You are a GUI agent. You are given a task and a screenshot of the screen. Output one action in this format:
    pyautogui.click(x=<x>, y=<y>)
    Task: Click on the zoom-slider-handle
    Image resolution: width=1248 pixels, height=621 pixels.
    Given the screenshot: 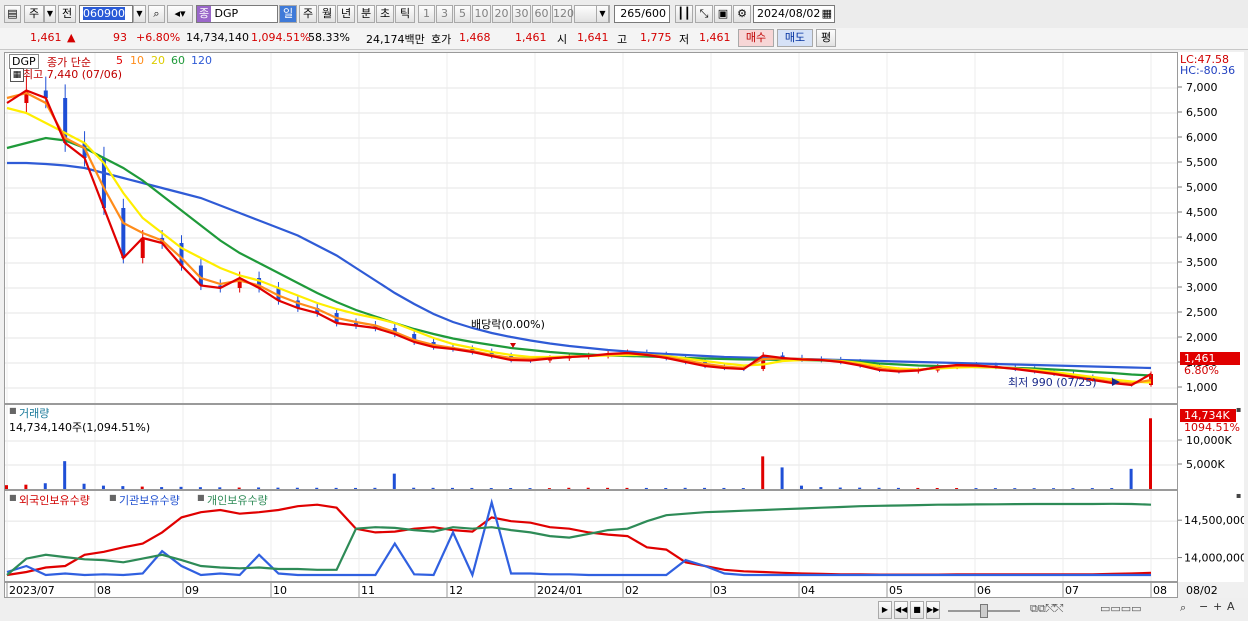 What is the action you would take?
    pyautogui.click(x=984, y=611)
    